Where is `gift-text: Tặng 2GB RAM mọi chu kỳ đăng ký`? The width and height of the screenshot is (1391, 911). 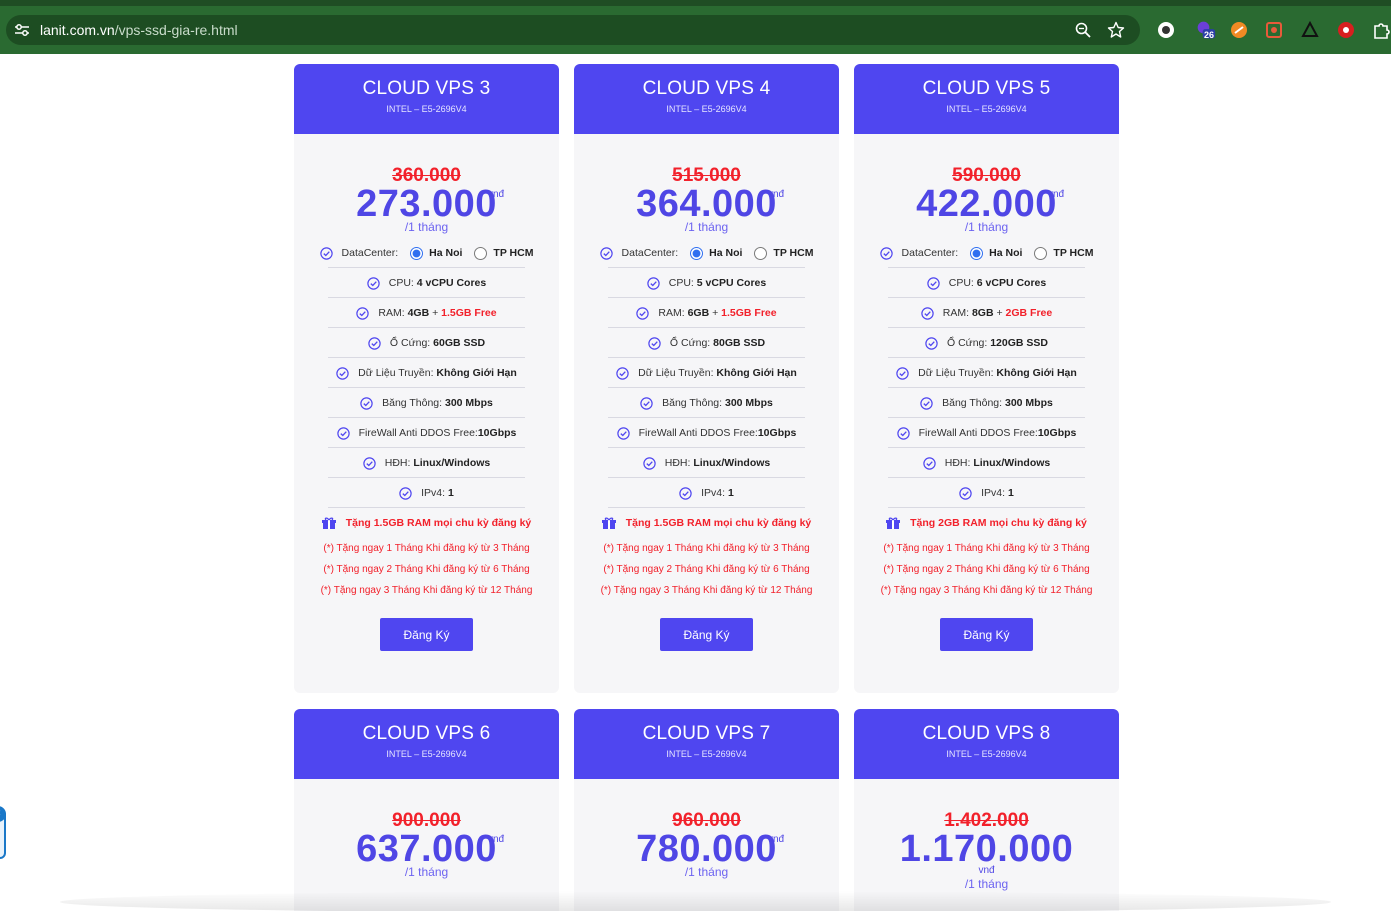 gift-text: Tặng 2GB RAM mọi chu kỳ đăng ký is located at coordinates (998, 523).